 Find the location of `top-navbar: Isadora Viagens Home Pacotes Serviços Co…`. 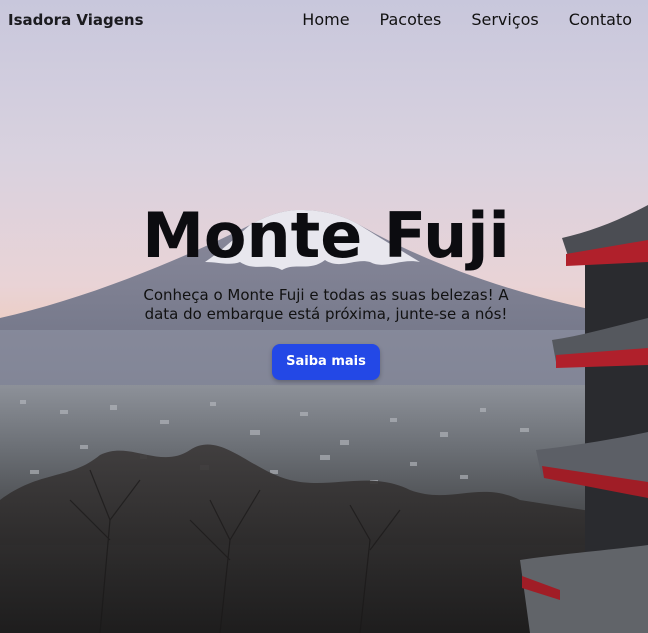

top-navbar: Isadora Viagens Home Pacotes Serviços Co… is located at coordinates (324, 21).